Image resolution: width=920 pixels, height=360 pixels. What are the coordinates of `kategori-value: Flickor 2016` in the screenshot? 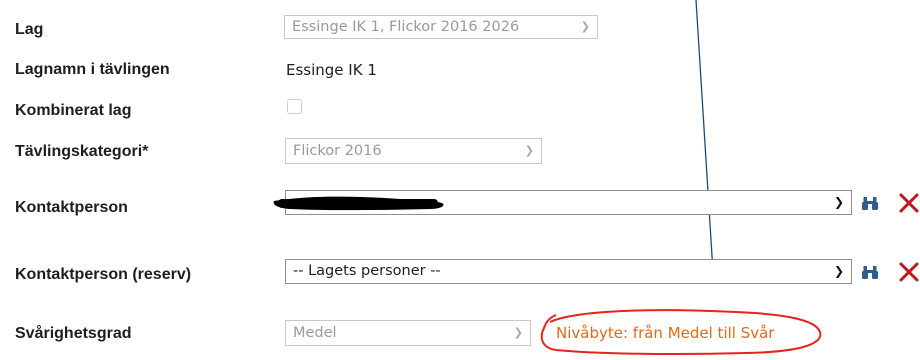 It's located at (337, 151).